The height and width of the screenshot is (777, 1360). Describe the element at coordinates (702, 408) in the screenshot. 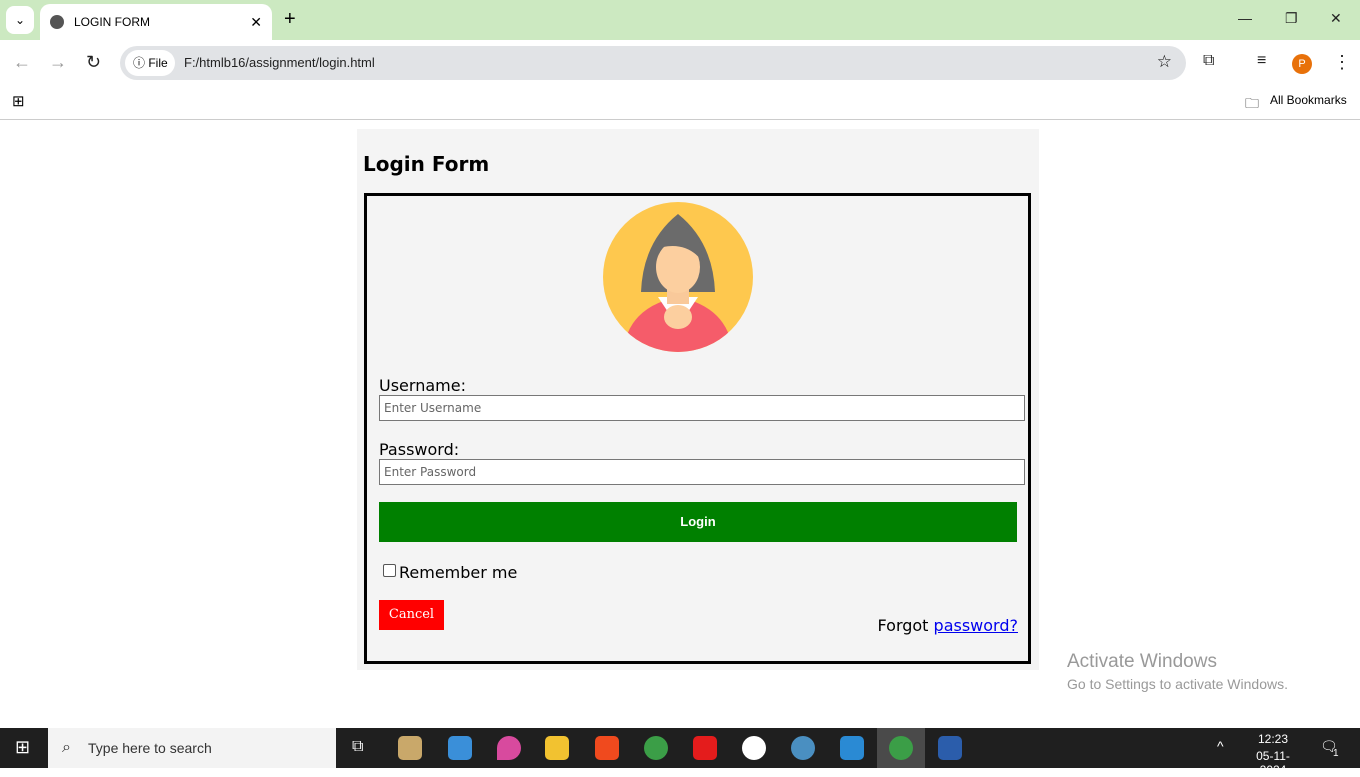

I see `username-input: Enter Username` at that location.